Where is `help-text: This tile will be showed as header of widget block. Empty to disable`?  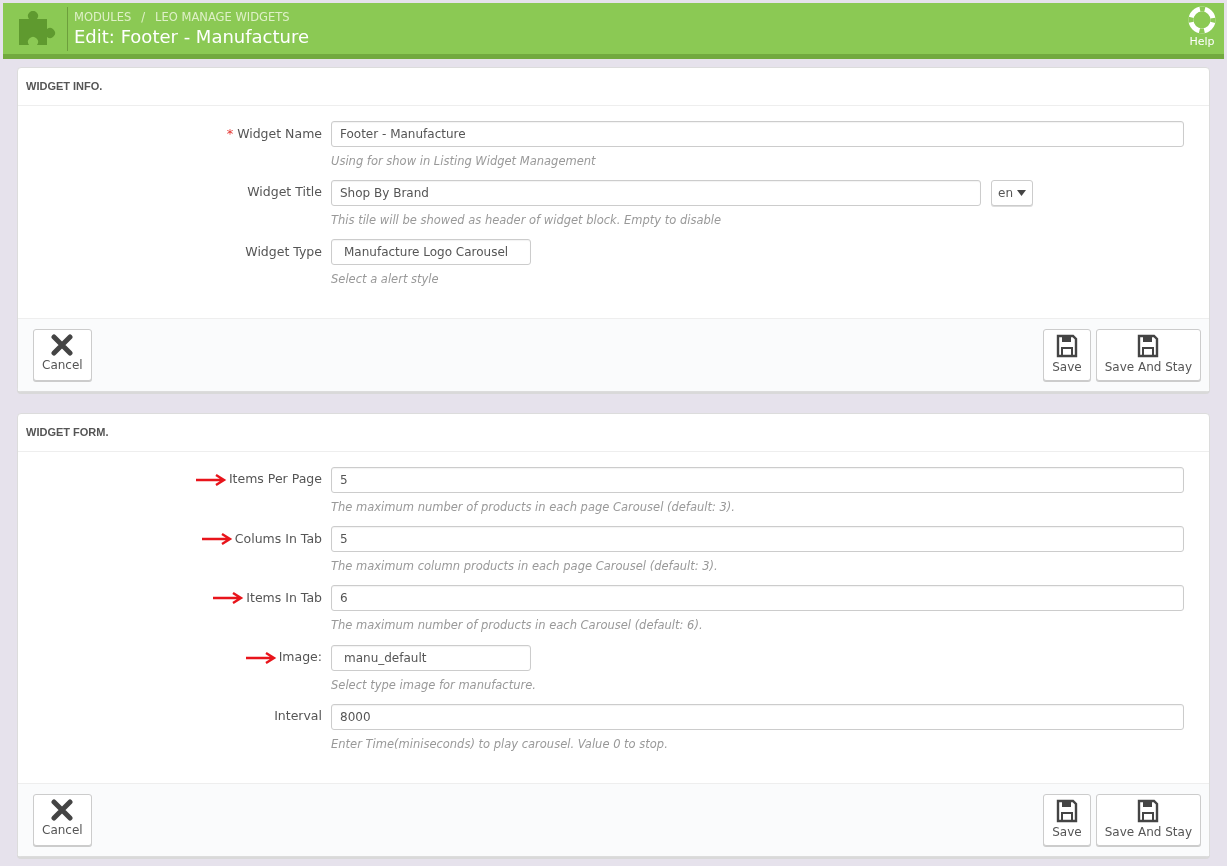
help-text: This tile will be showed as header of widget block. Empty to disable is located at coordinates (527, 220).